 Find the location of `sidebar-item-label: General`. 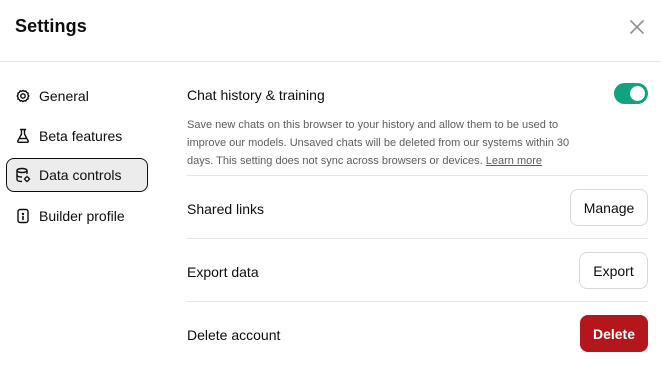

sidebar-item-label: General is located at coordinates (64, 96).